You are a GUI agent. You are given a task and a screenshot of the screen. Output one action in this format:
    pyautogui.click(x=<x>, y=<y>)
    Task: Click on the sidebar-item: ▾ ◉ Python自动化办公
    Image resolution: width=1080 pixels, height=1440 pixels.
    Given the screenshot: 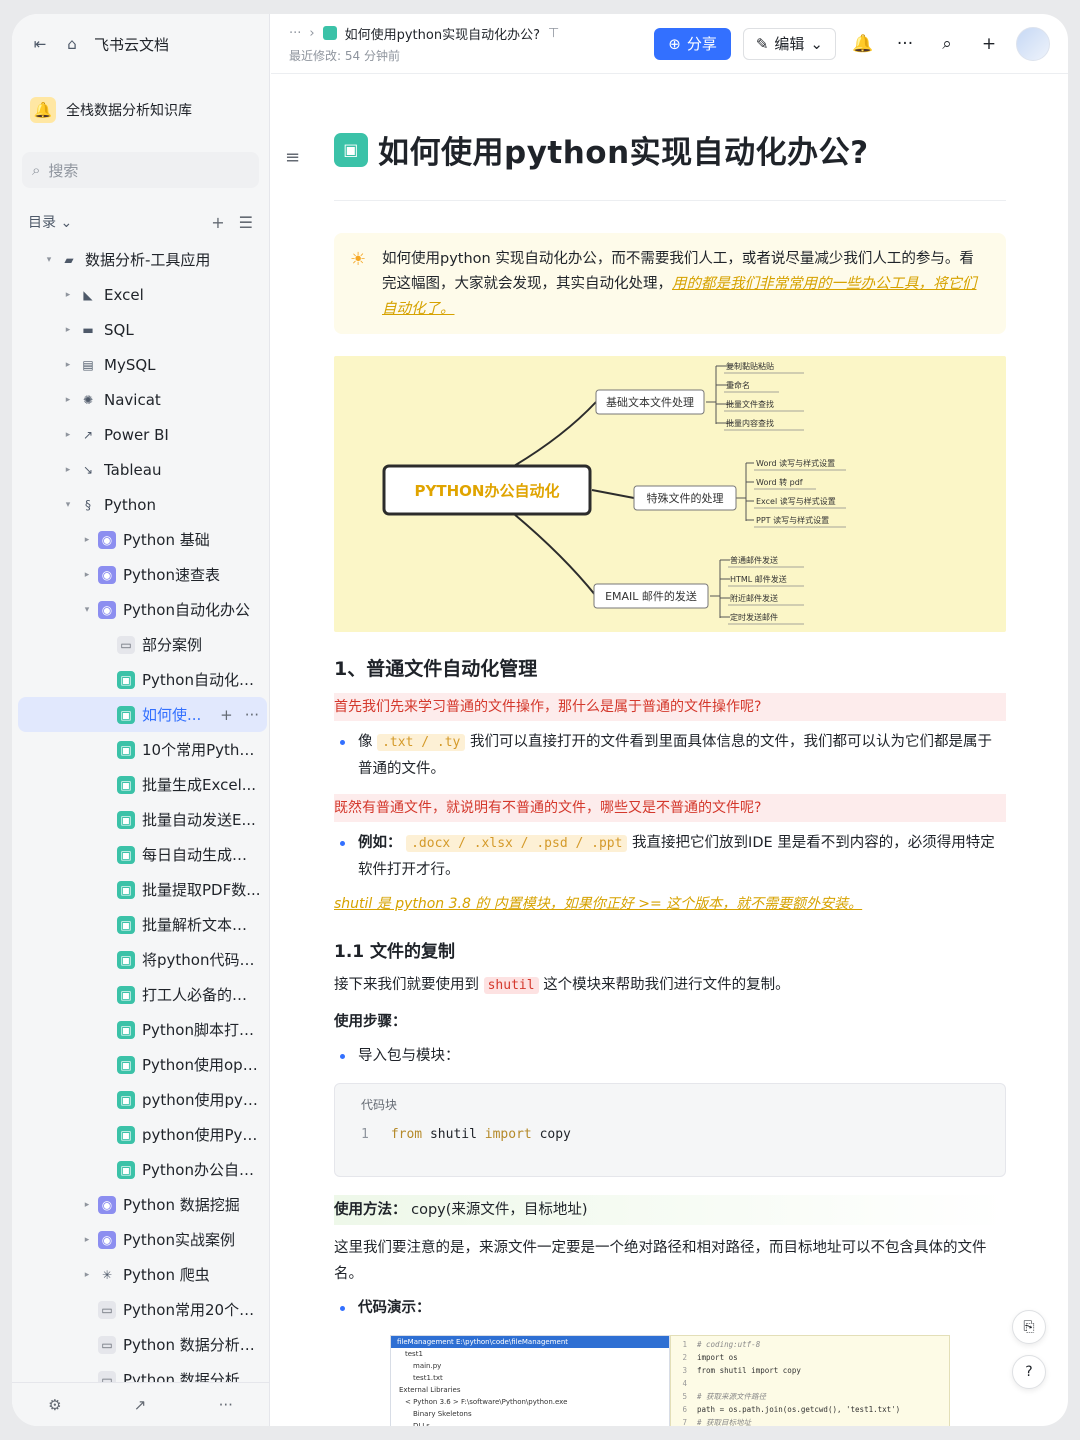 What is the action you would take?
    pyautogui.click(x=140, y=609)
    